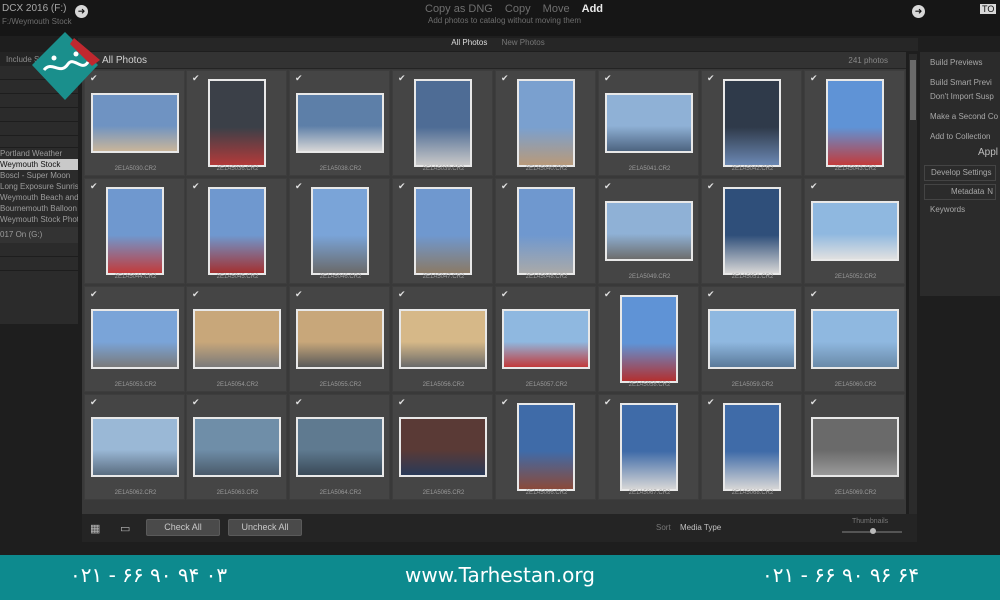 This screenshot has width=1000, height=600. I want to click on photo-thumbnail-cell: ✔ 2E1A5044.CR2, so click(134, 231).